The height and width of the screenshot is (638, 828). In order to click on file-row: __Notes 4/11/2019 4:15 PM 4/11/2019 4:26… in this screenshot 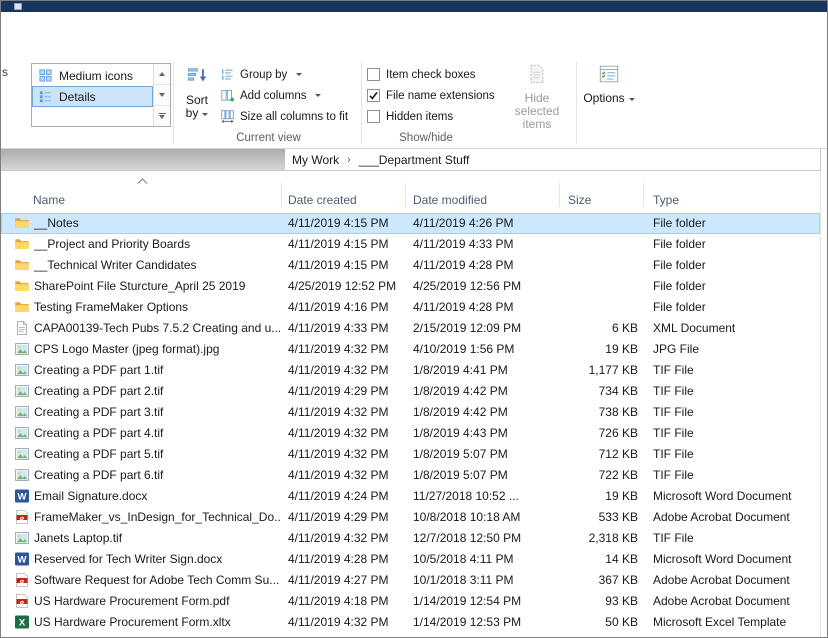, I will do `click(410, 223)`.